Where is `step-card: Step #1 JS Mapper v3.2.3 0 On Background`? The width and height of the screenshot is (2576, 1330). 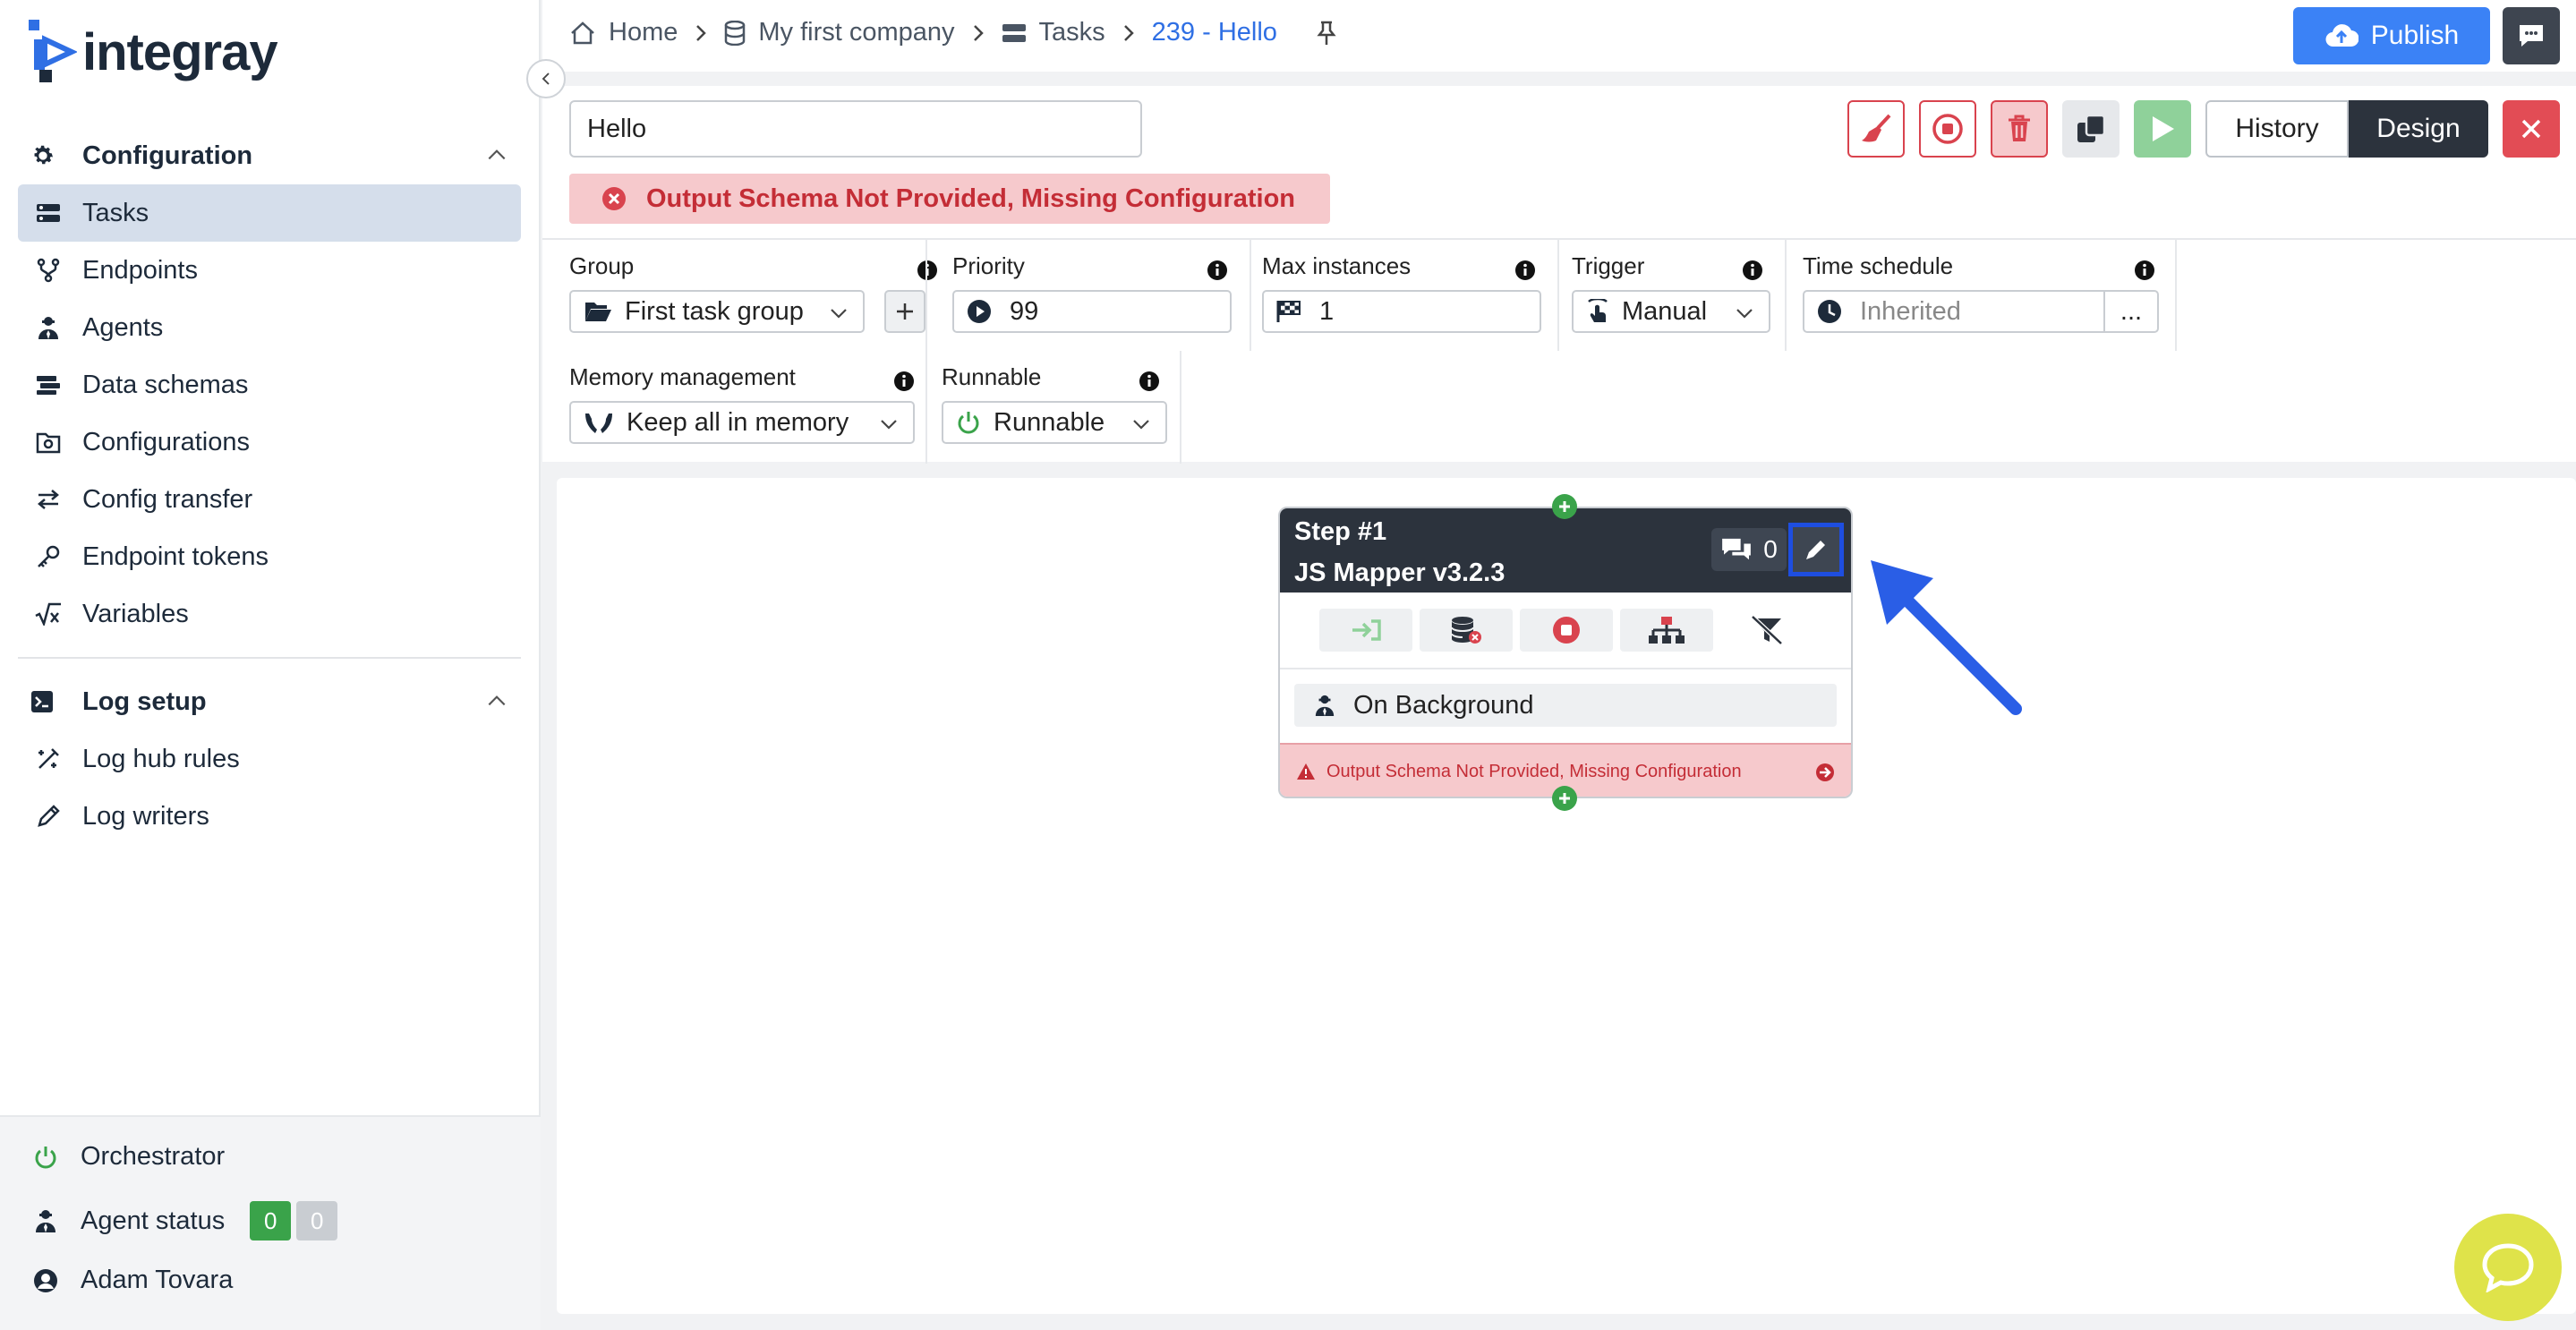 step-card: Step #1 JS Mapper v3.2.3 0 On Background is located at coordinates (1565, 652).